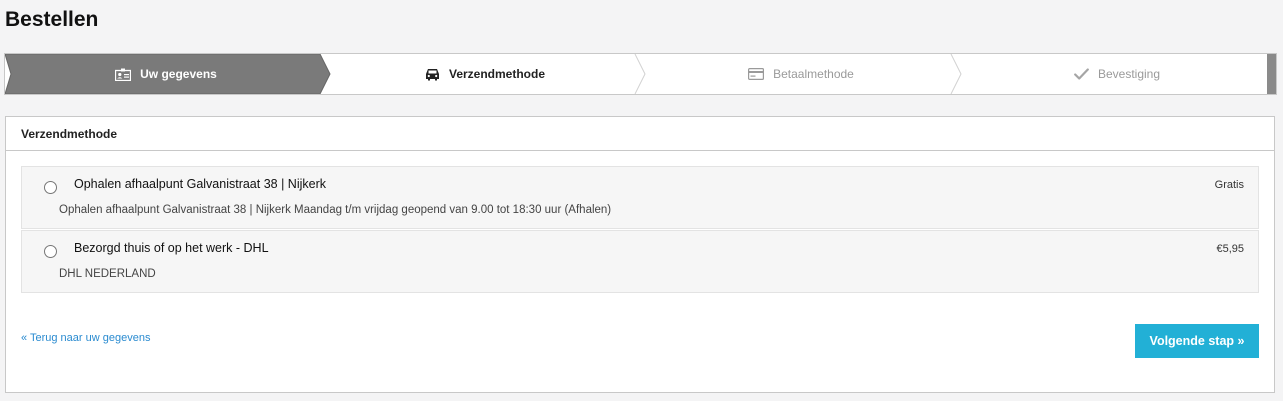  I want to click on next-step-button: Volgende stap », so click(1197, 341).